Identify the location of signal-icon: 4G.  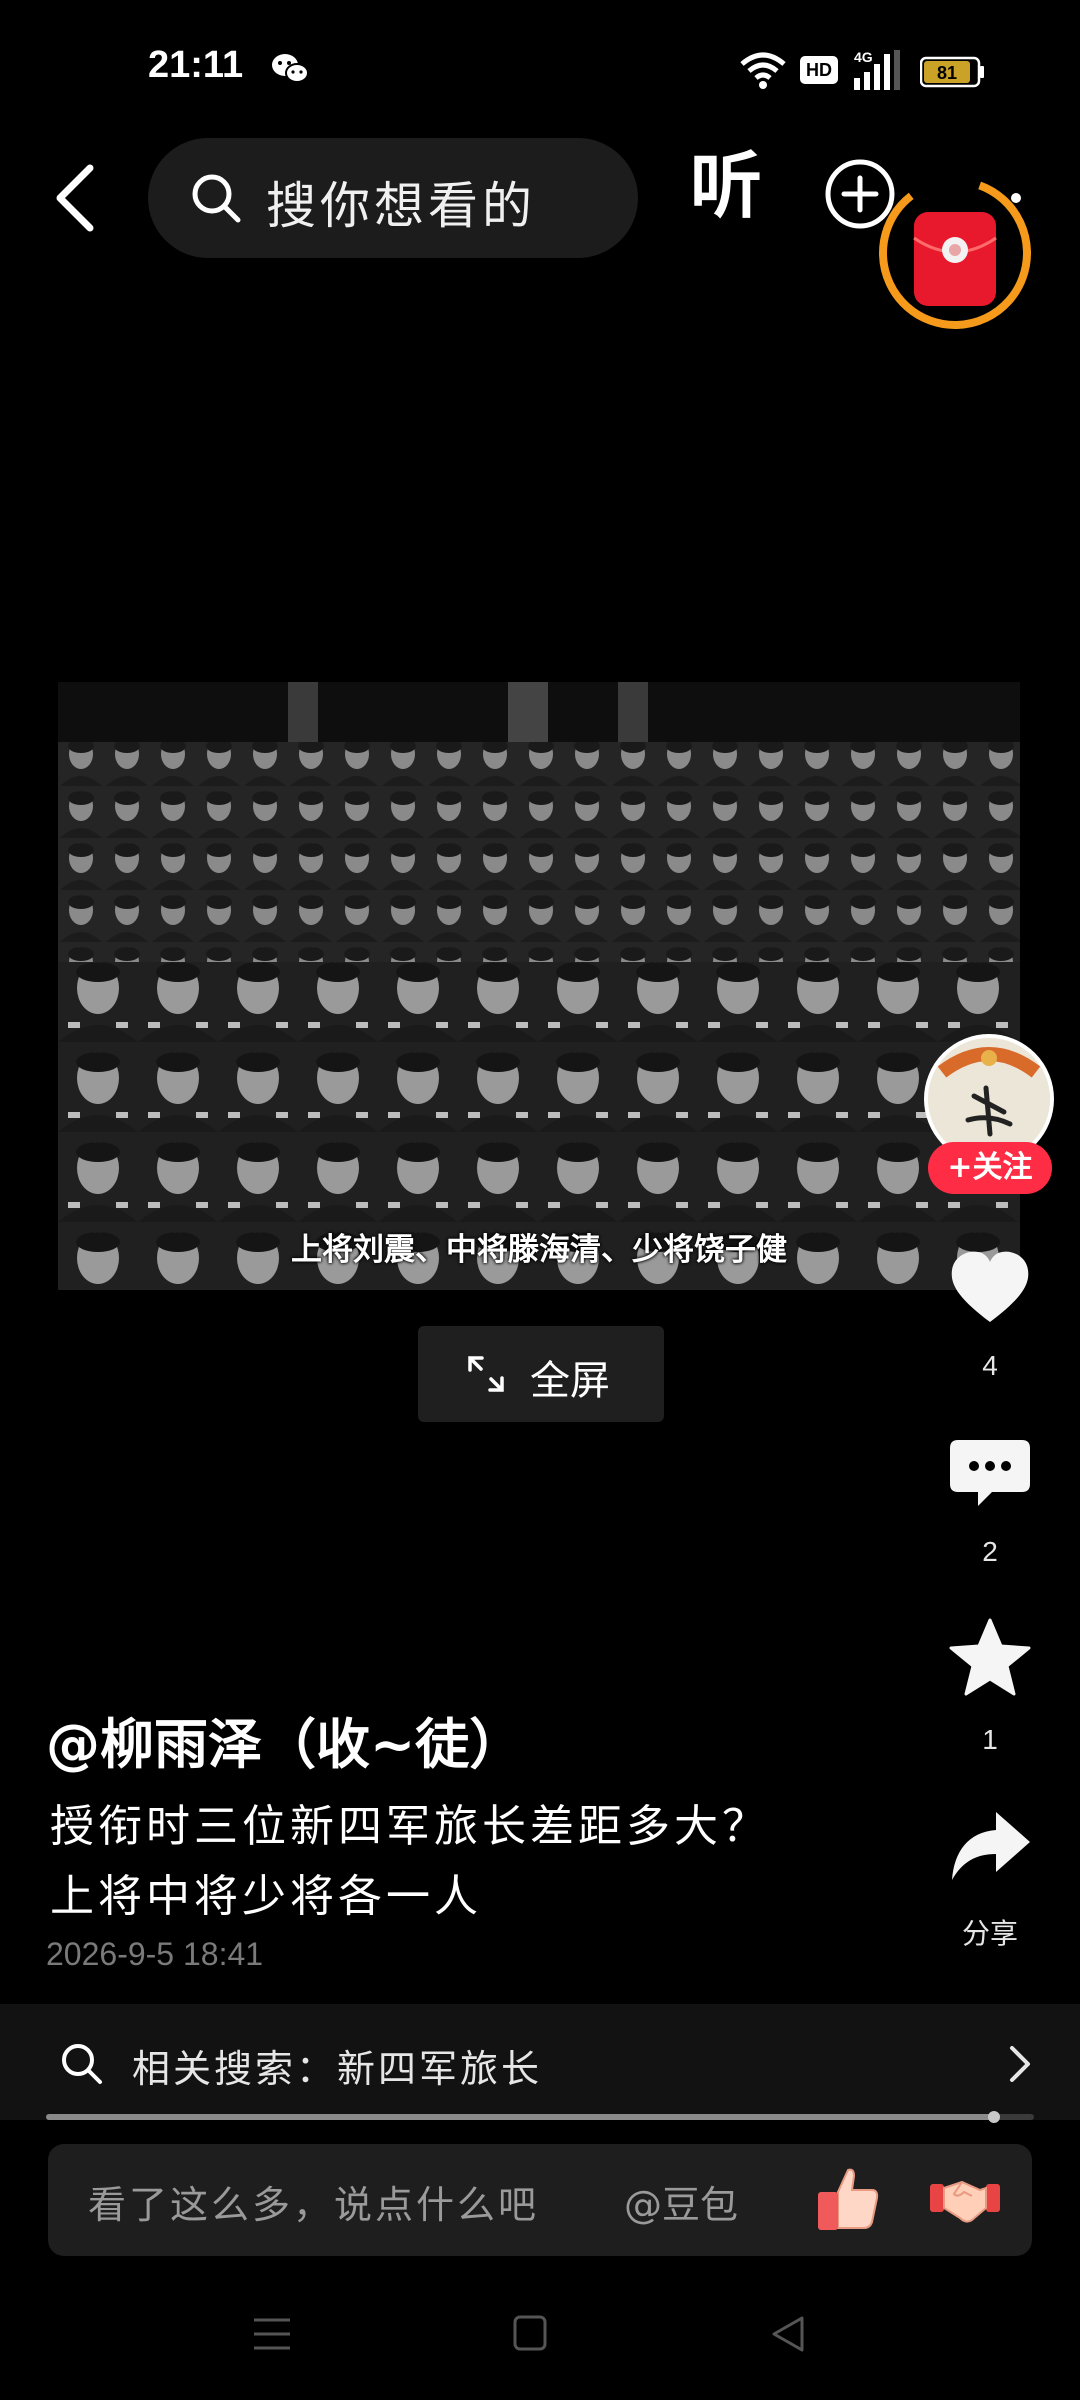
(877, 69).